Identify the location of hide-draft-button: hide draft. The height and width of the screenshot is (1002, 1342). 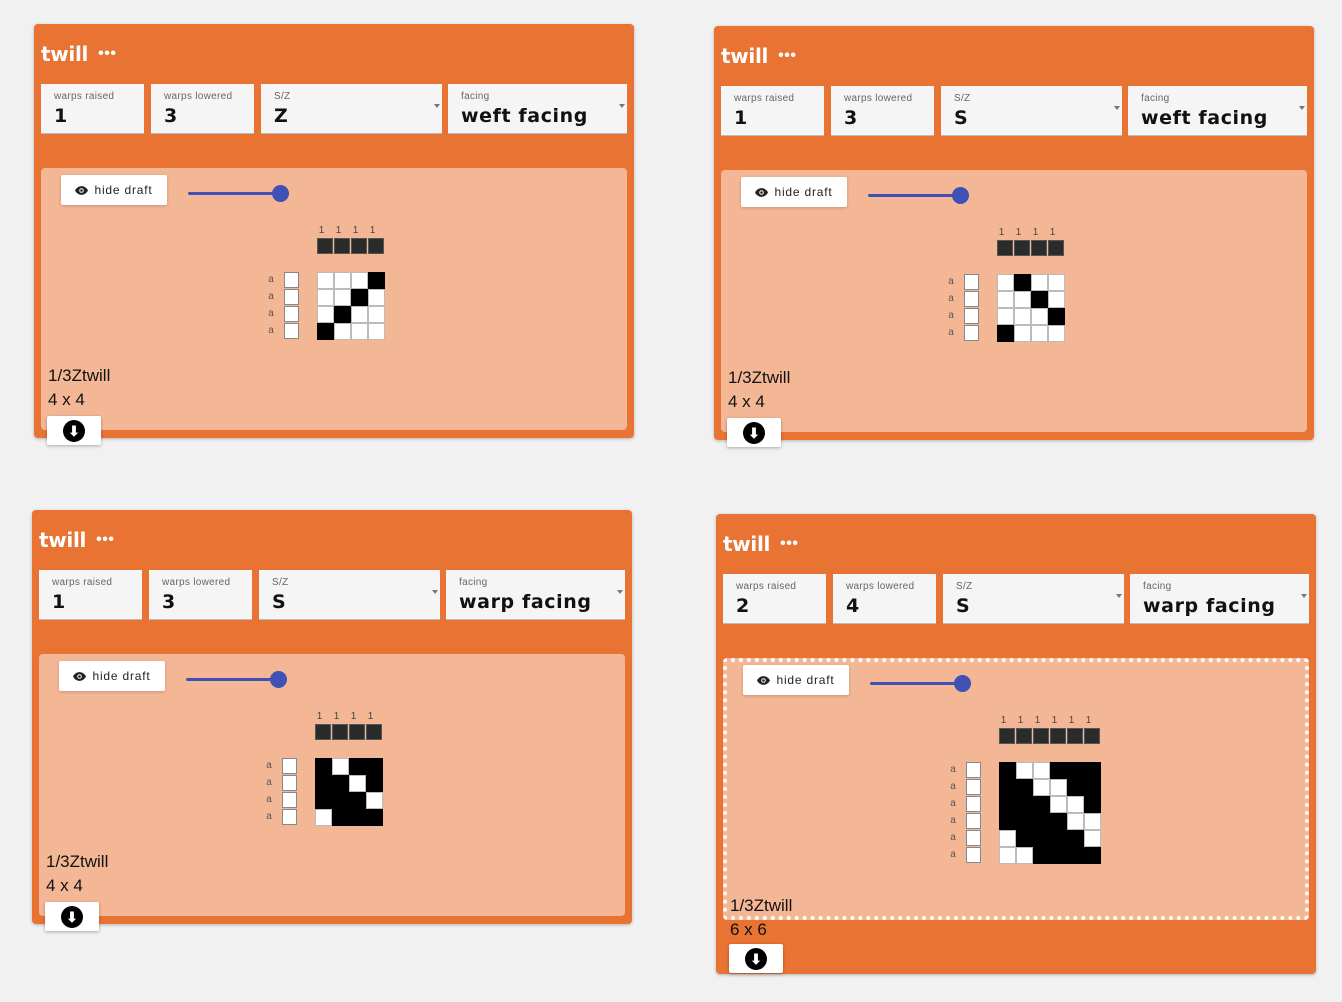
(112, 676).